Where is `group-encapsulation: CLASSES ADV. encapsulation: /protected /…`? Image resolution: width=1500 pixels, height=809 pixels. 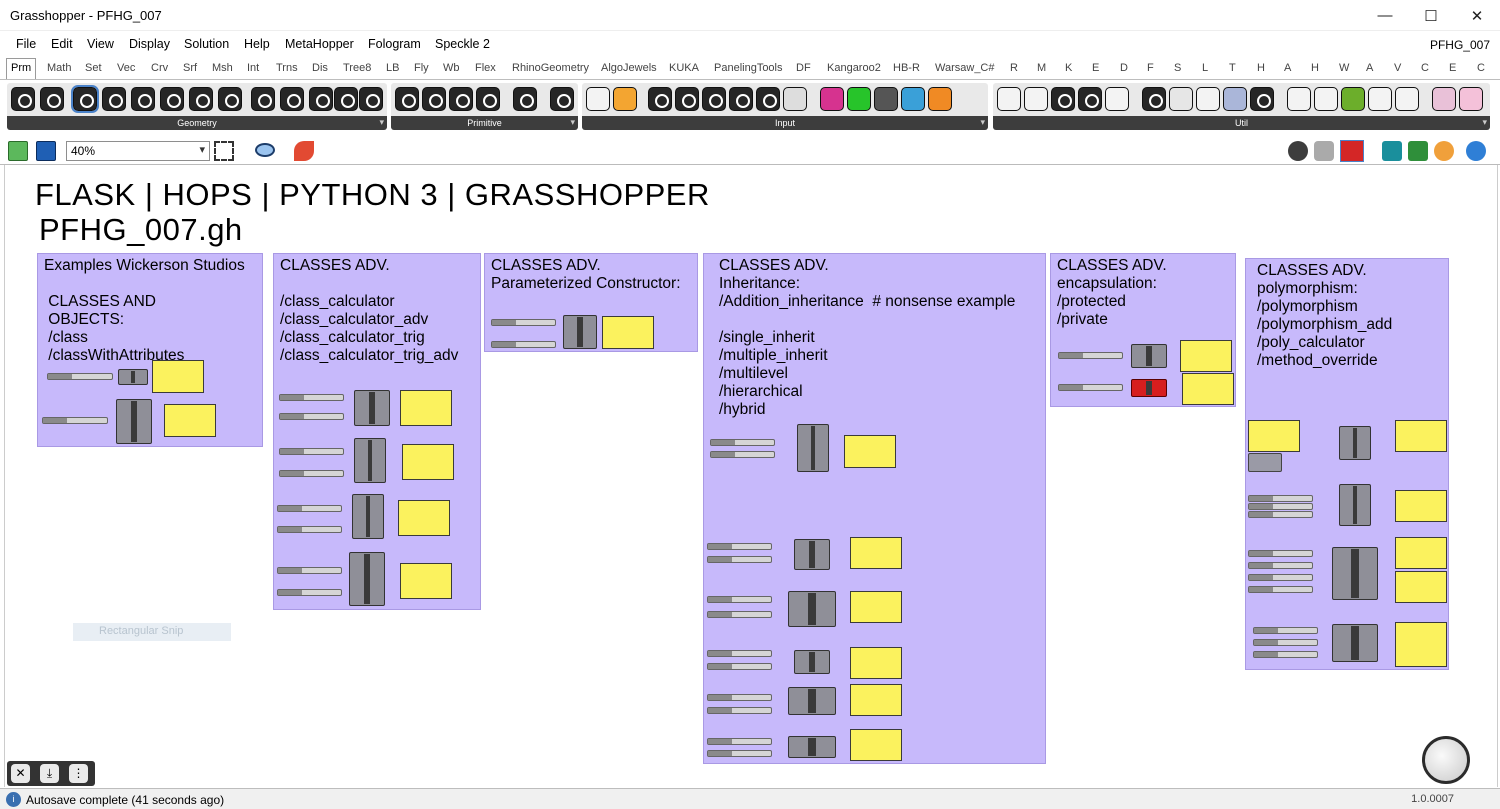
group-encapsulation: CLASSES ADV. encapsulation: /protected /… is located at coordinates (1143, 330).